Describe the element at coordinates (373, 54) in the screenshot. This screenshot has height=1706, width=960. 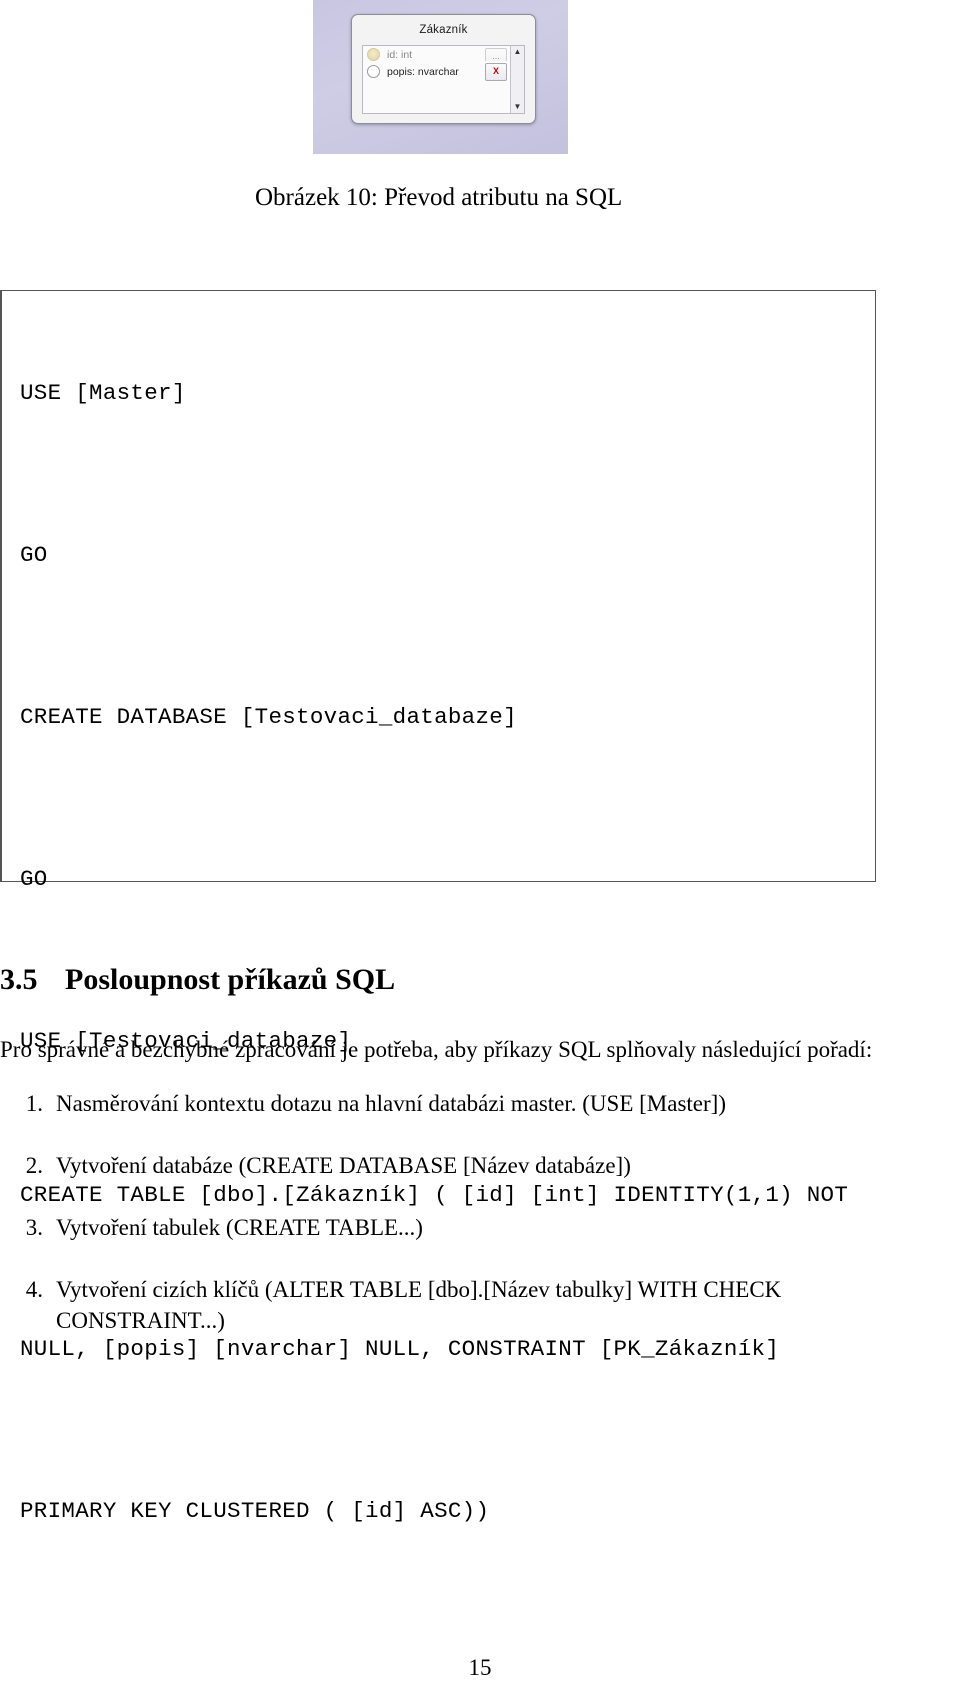
I see `primary-key-icon` at that location.